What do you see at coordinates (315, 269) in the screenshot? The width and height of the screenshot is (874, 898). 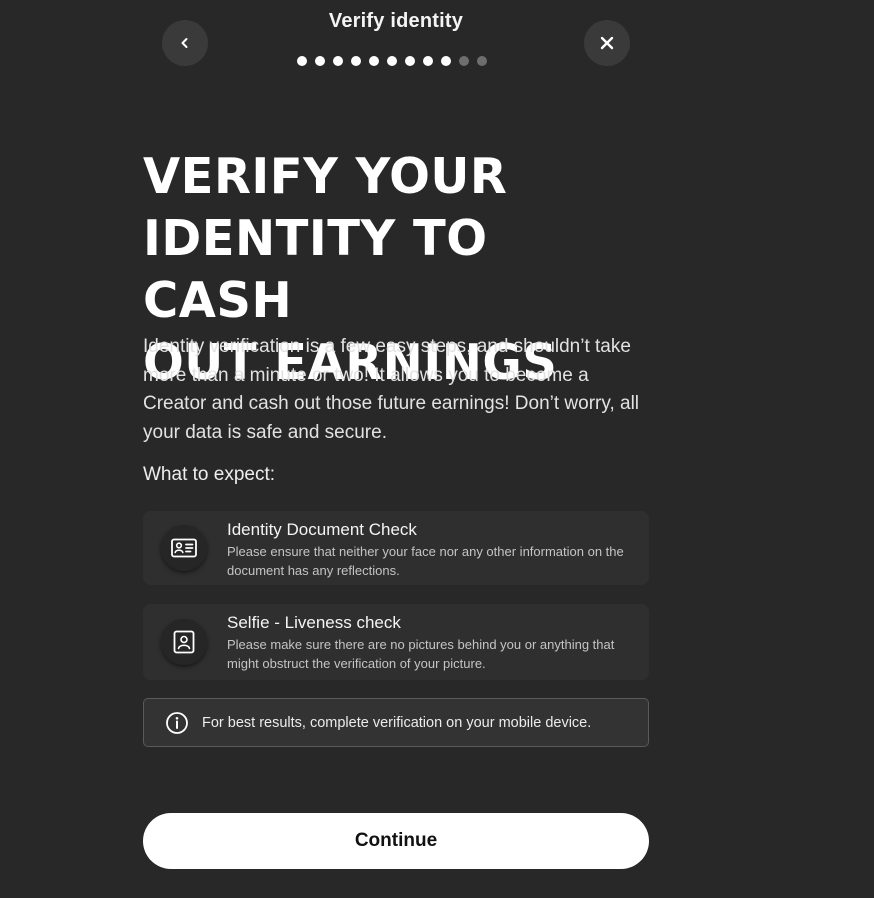 I see `headline-line-2: IDENTITY TO CASH` at bounding box center [315, 269].